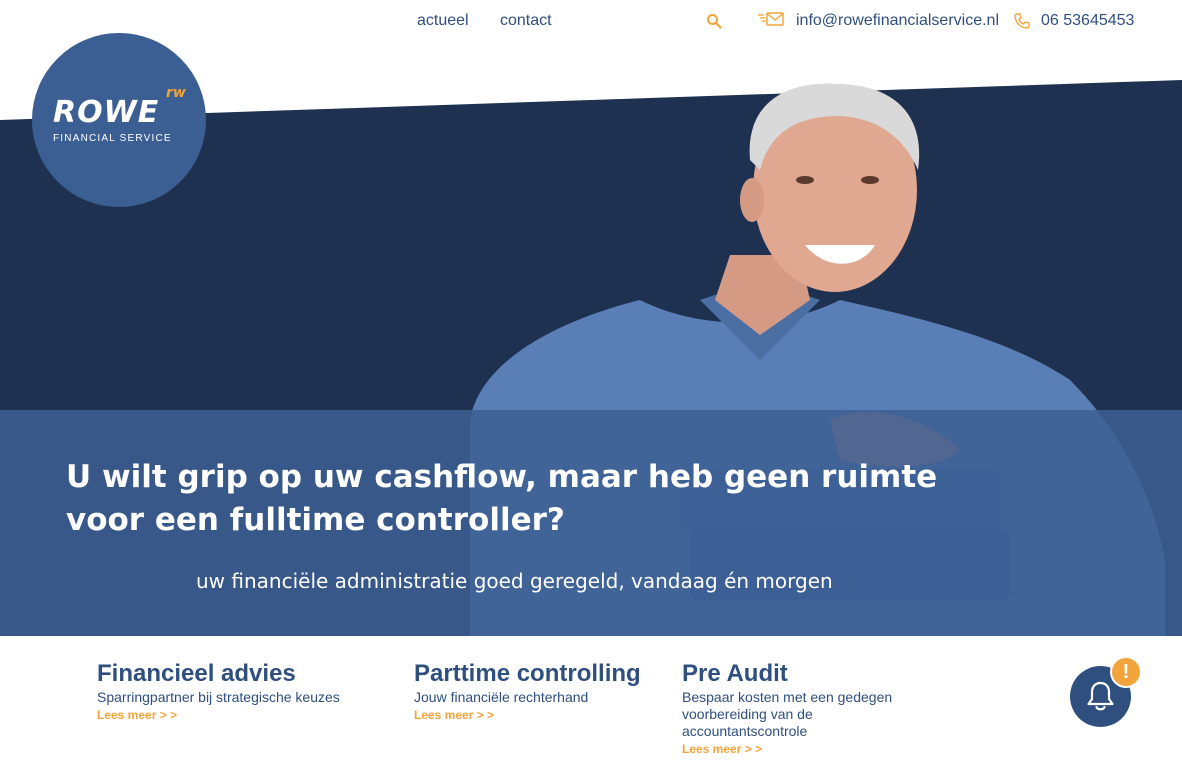 This screenshot has width=1182, height=769. I want to click on logo: rw ROWE FINANCIAL SERVICE, so click(119, 120).